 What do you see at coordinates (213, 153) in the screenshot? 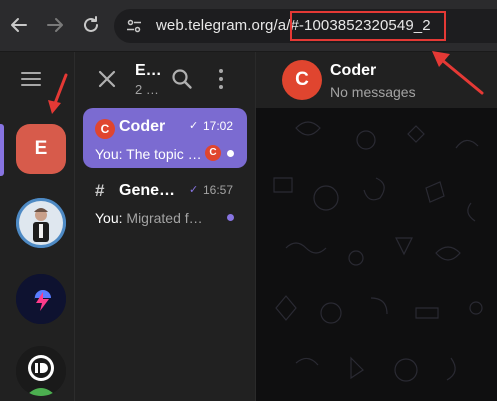
I see `mini-coder-badge: C` at bounding box center [213, 153].